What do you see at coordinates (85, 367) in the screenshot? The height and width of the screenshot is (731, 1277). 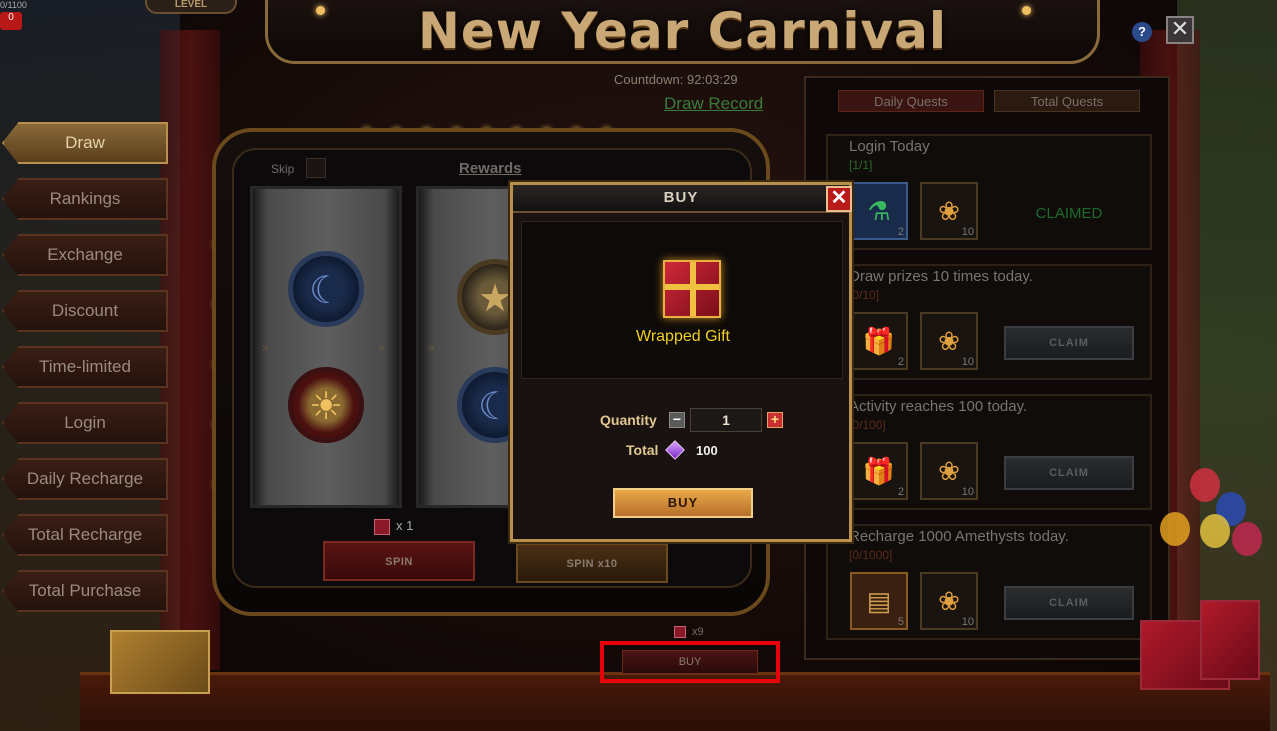 I see `sidebar-item-time-limited: Time-limited` at bounding box center [85, 367].